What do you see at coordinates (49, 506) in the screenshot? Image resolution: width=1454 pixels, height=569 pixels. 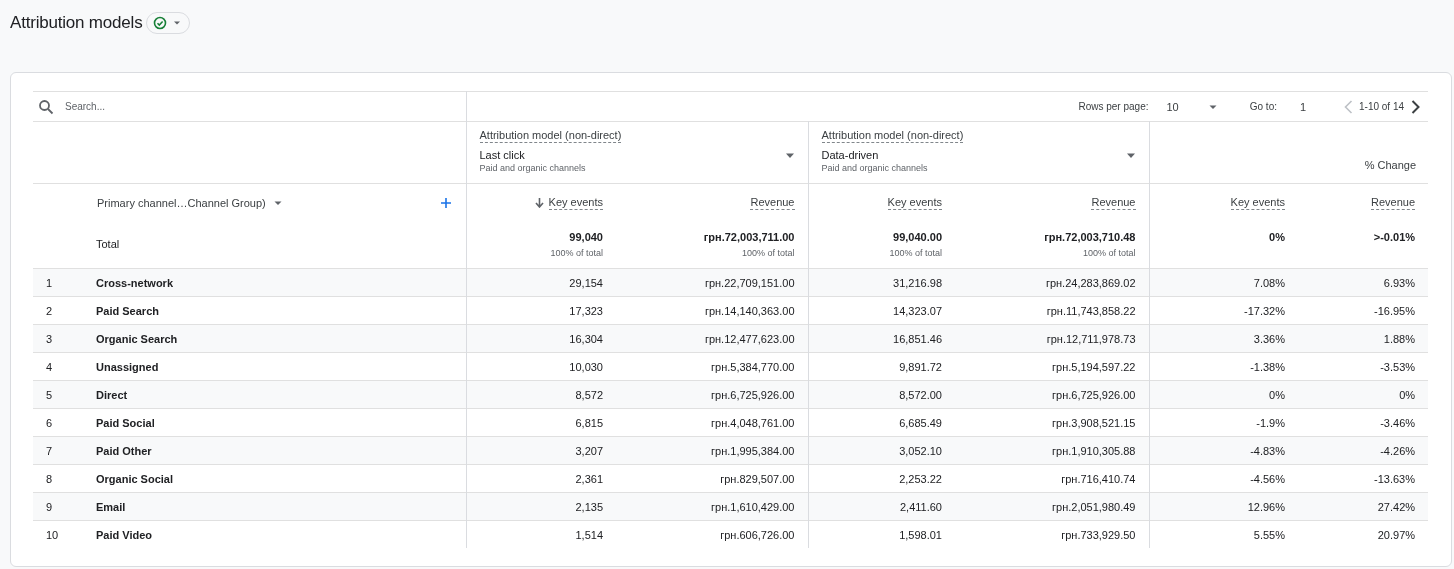 I see `row-number: 9` at bounding box center [49, 506].